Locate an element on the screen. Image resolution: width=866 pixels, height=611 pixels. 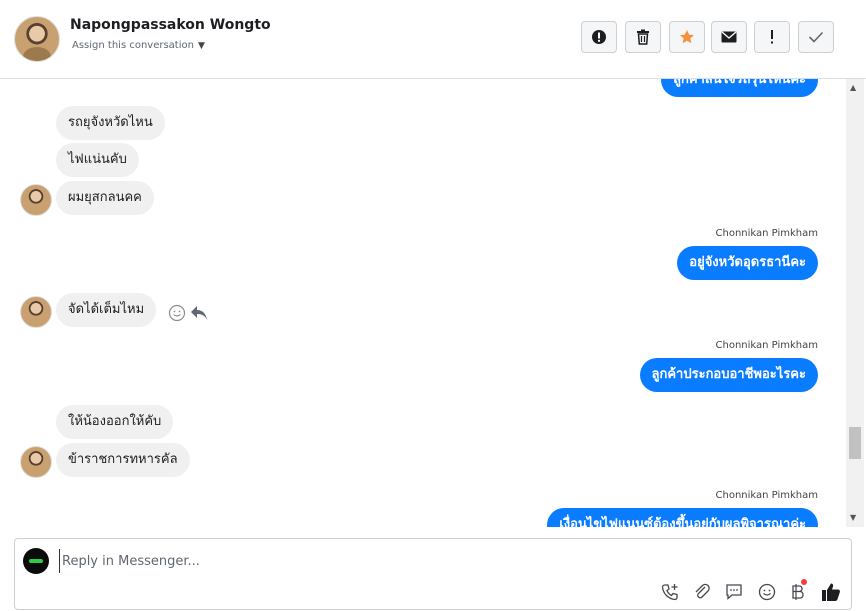
reply-input is located at coordinates (411, 561).